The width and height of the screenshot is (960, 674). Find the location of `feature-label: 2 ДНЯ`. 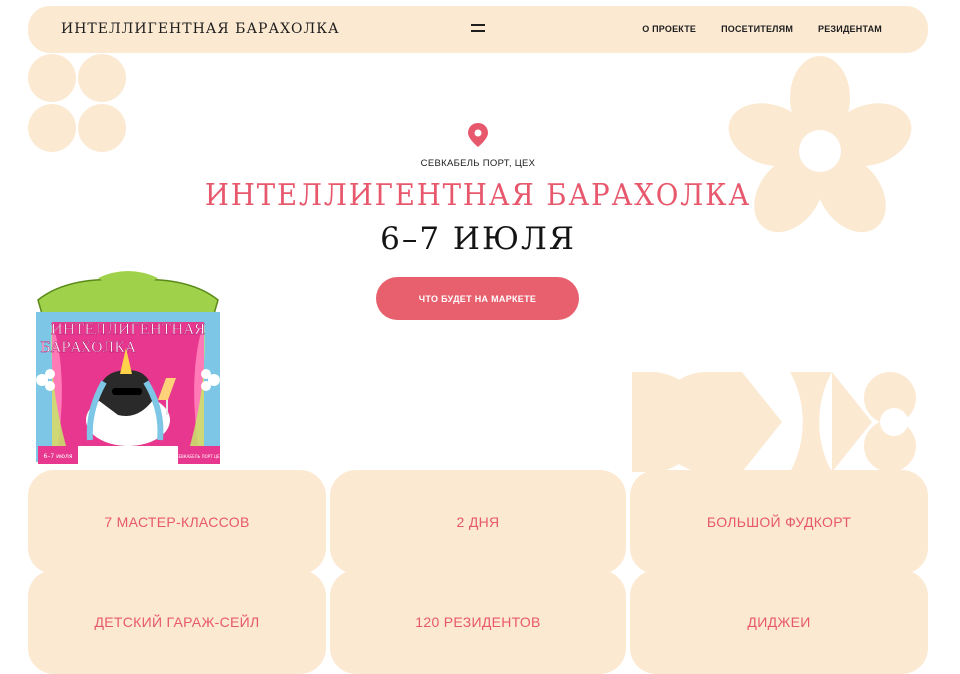

feature-label: 2 ДНЯ is located at coordinates (478, 522).